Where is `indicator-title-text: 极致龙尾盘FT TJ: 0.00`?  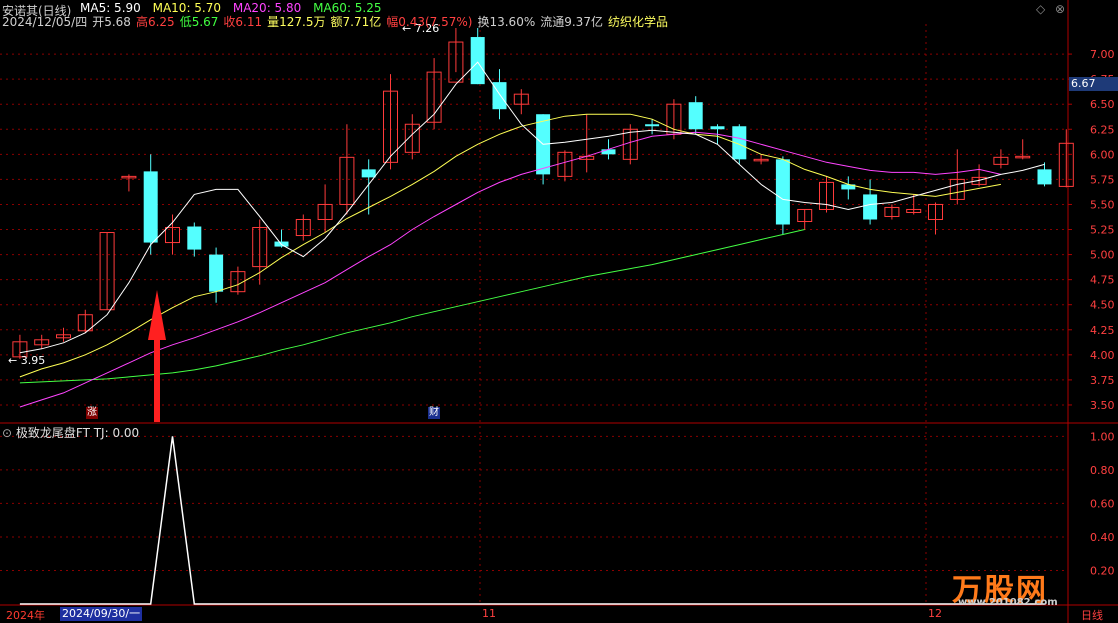 indicator-title-text: 极致龙尾盘FT TJ: 0.00 is located at coordinates (77, 433).